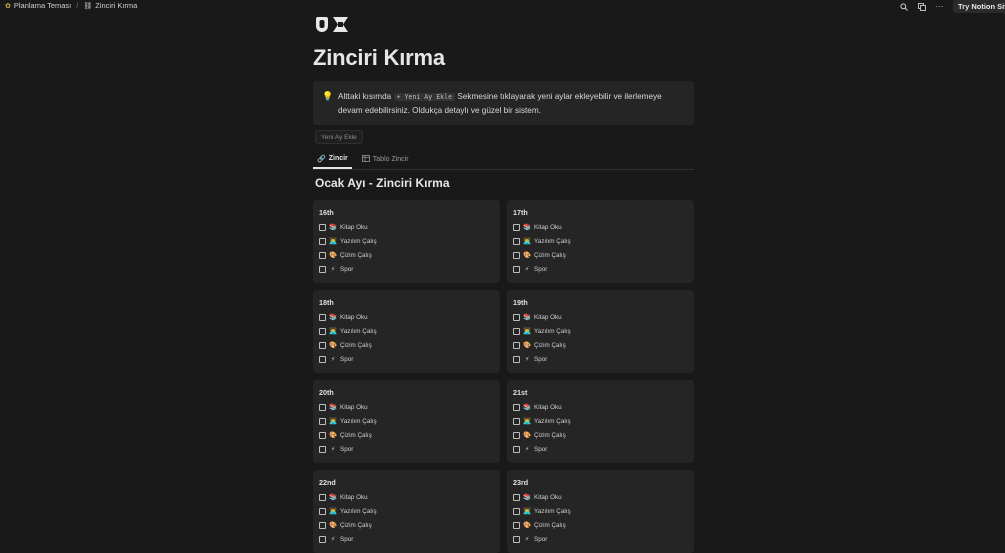 Image resolution: width=1005 pixels, height=553 pixels. I want to click on search-icon, so click(903, 6).